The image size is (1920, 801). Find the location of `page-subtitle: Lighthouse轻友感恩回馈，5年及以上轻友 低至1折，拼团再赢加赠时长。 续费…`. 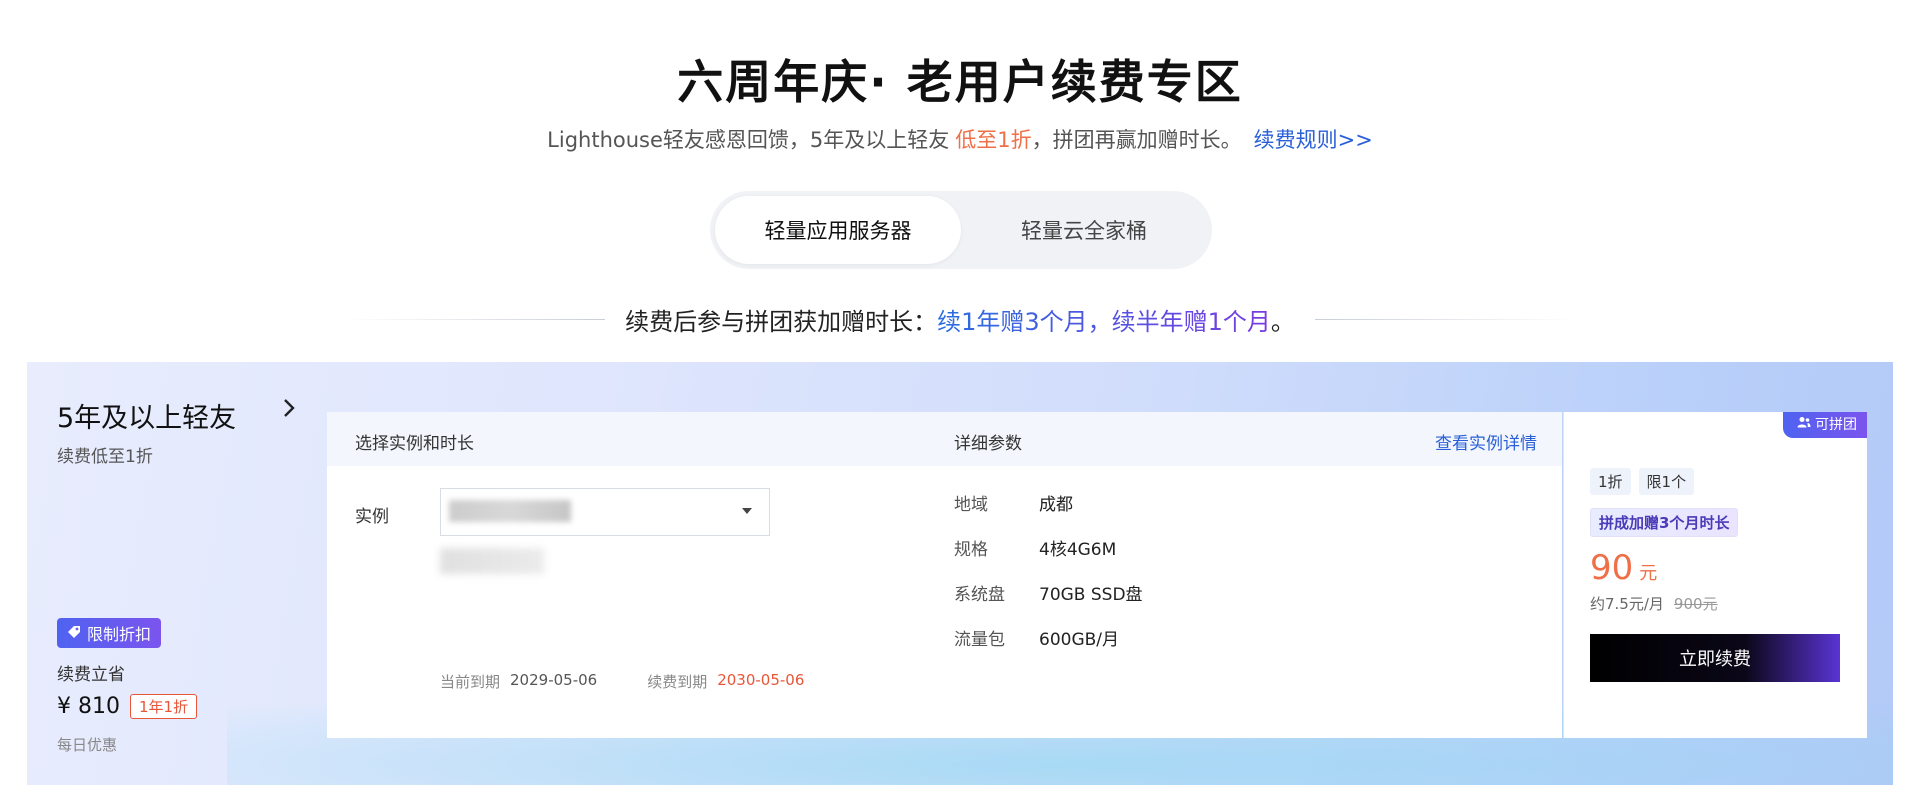

page-subtitle: Lighthouse轻友感恩回馈，5年及以上轻友 低至1折，拼团再赢加赠时长。 续费… is located at coordinates (960, 139).